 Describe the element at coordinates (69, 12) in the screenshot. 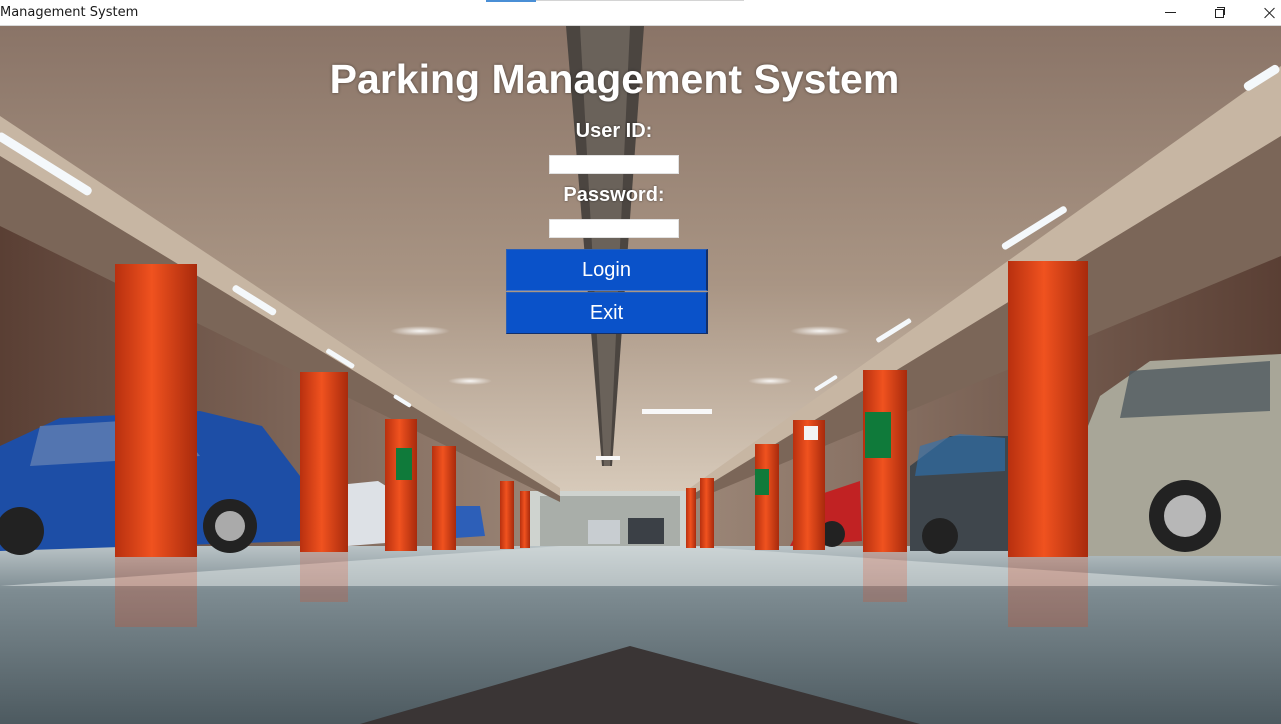

I see `window-title: Management System` at that location.